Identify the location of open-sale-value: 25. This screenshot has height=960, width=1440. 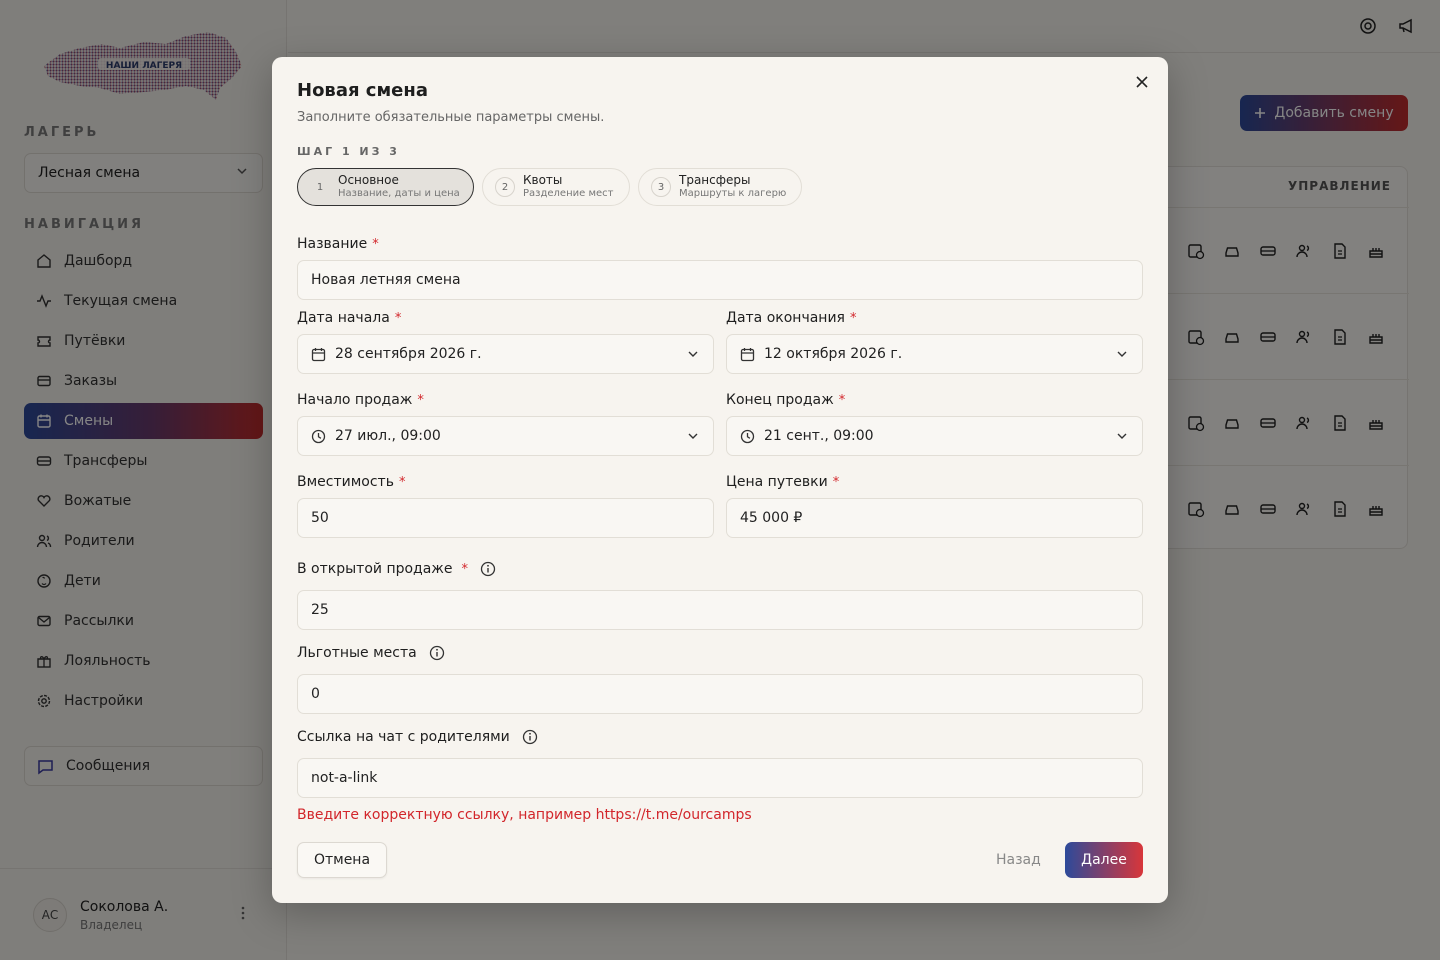
(320, 610).